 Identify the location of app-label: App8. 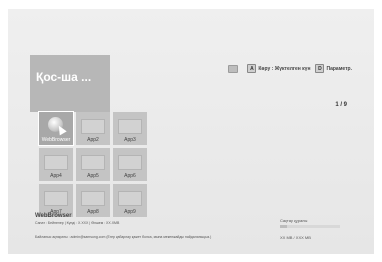
(93, 212).